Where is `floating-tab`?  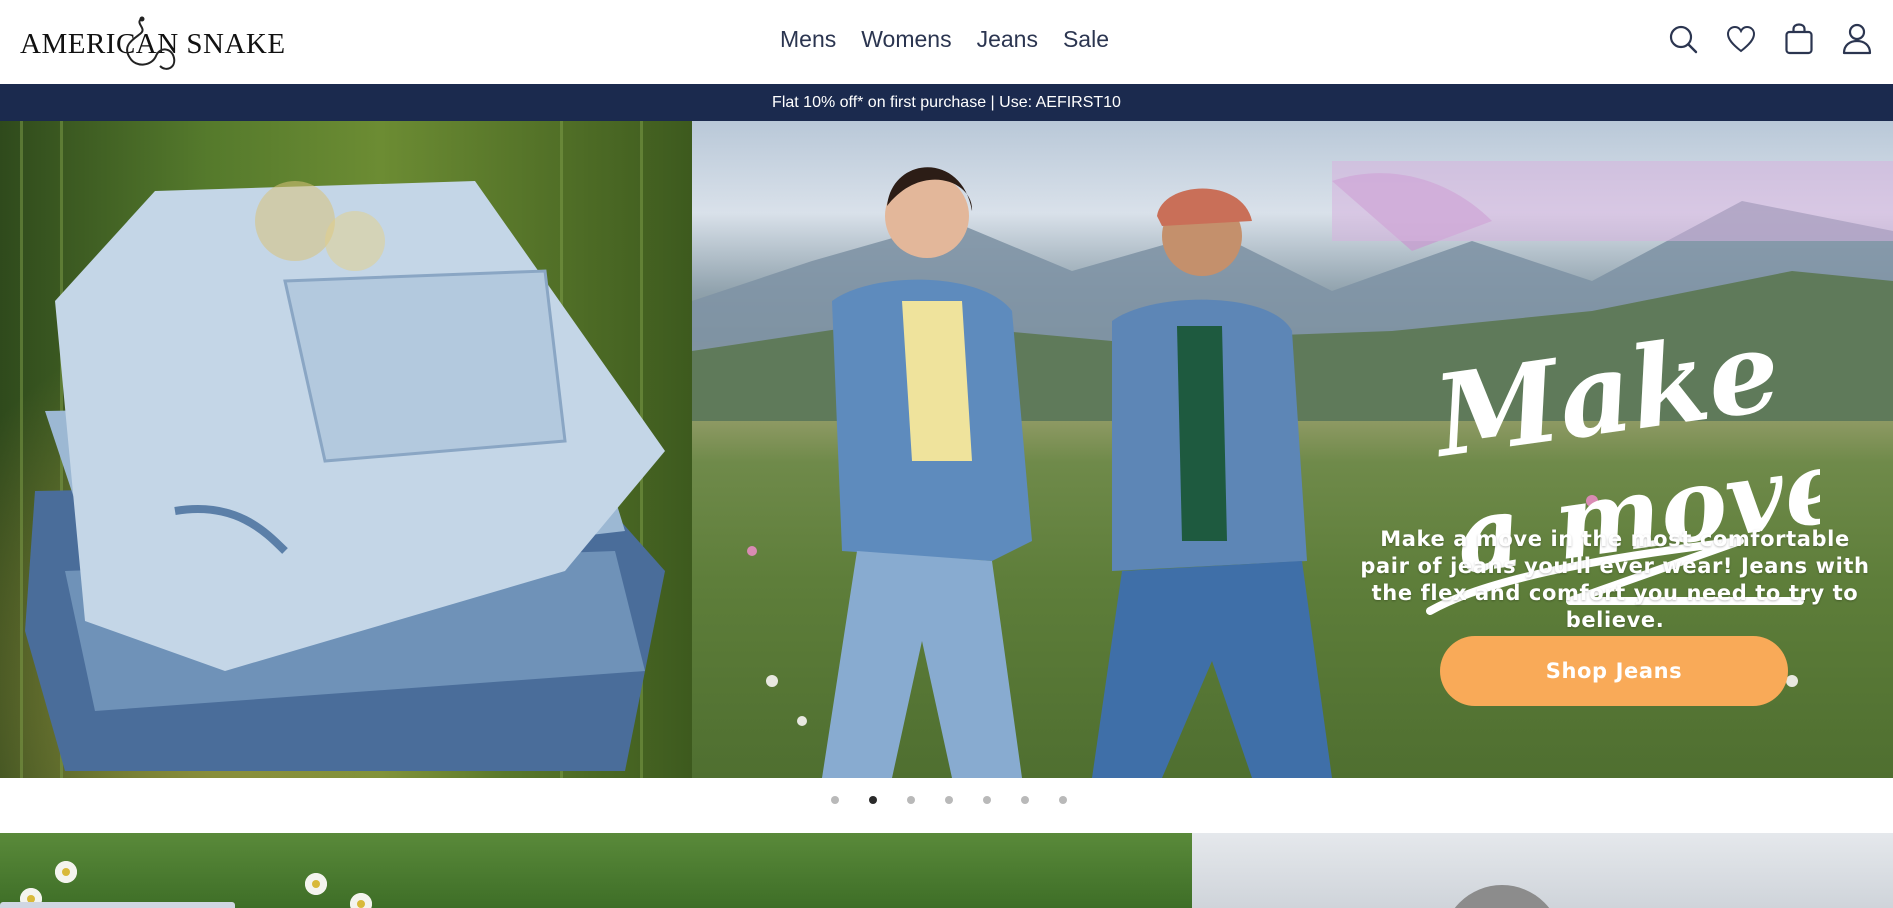 floating-tab is located at coordinates (117, 905).